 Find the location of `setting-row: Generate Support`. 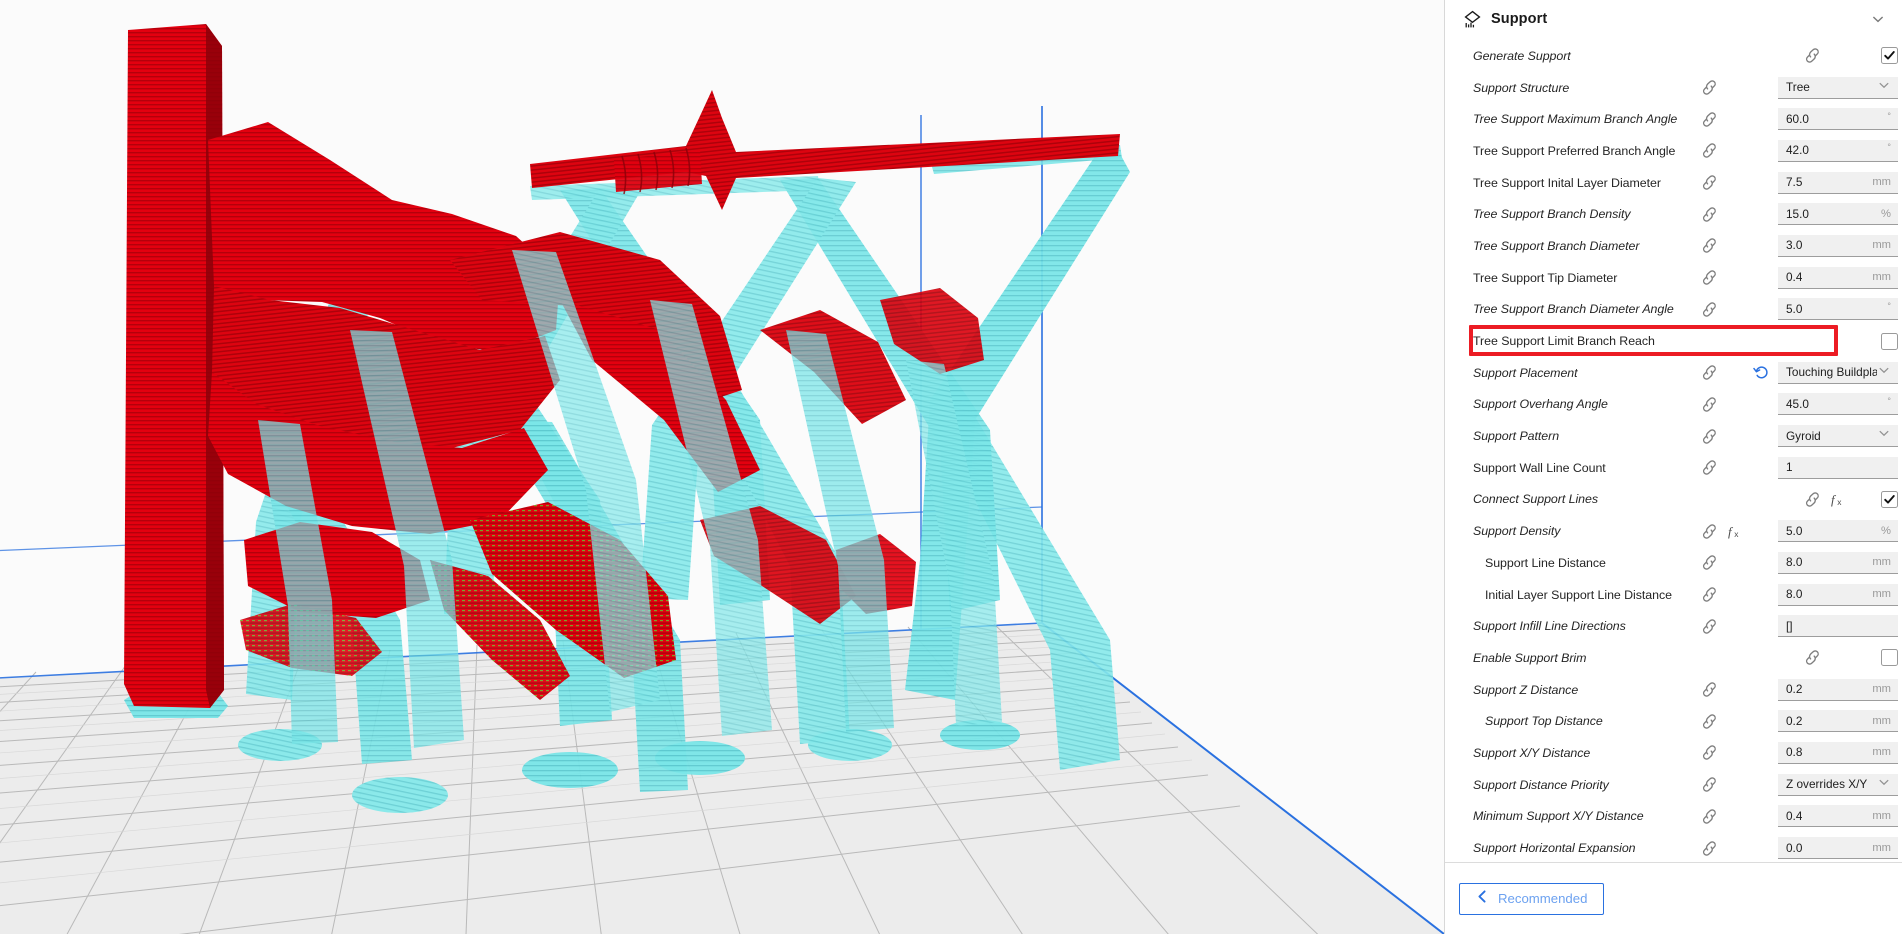

setting-row: Generate Support is located at coordinates (1673, 56).